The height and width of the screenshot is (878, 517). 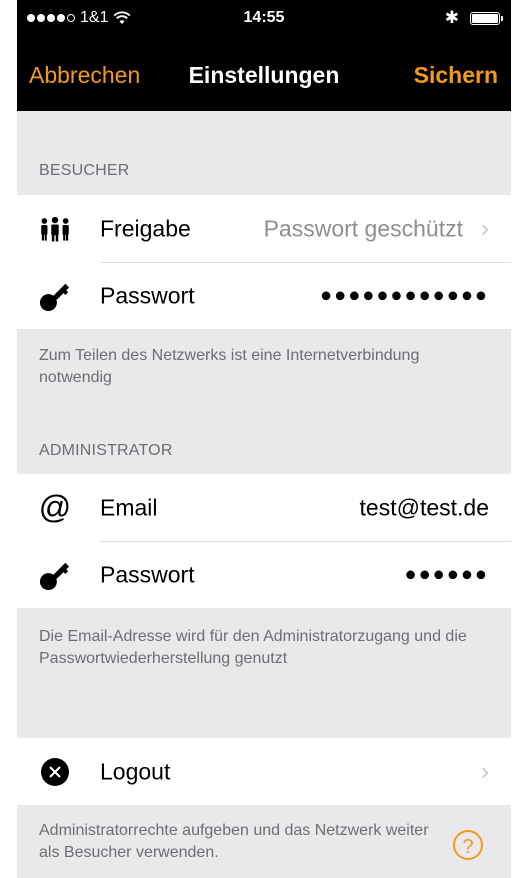 I want to click on visitor-password-field: ●●●●●●●●●●●●, so click(x=404, y=295).